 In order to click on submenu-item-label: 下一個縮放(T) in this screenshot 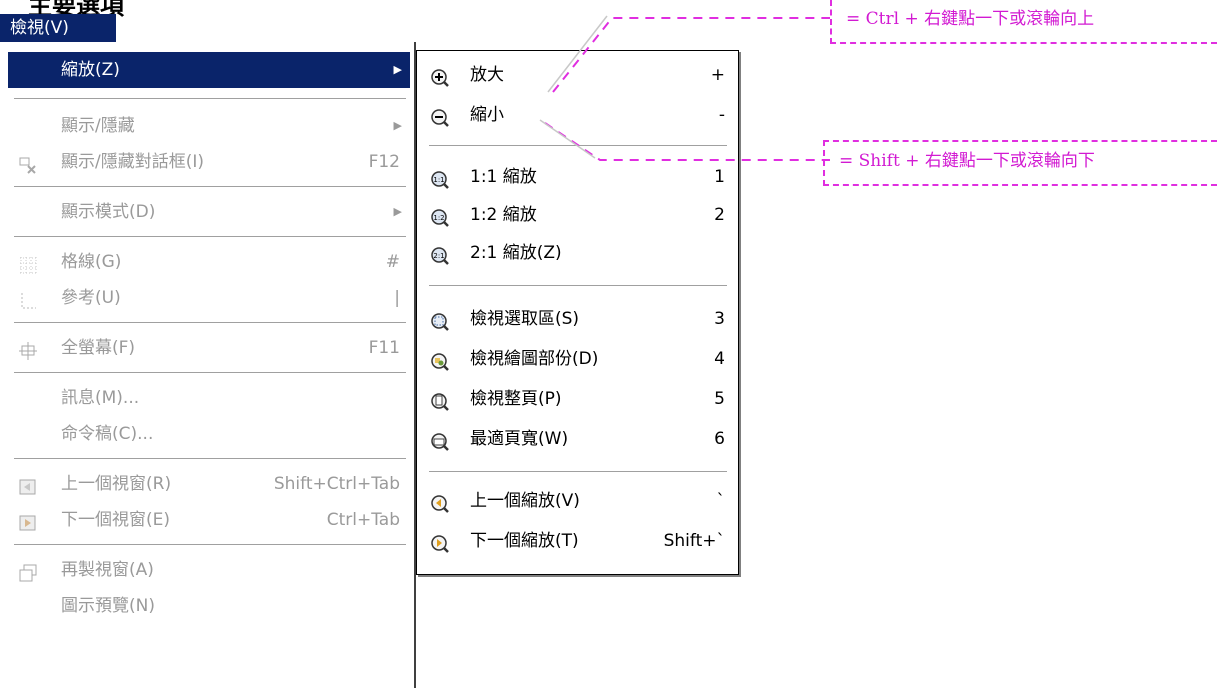, I will do `click(524, 541)`.